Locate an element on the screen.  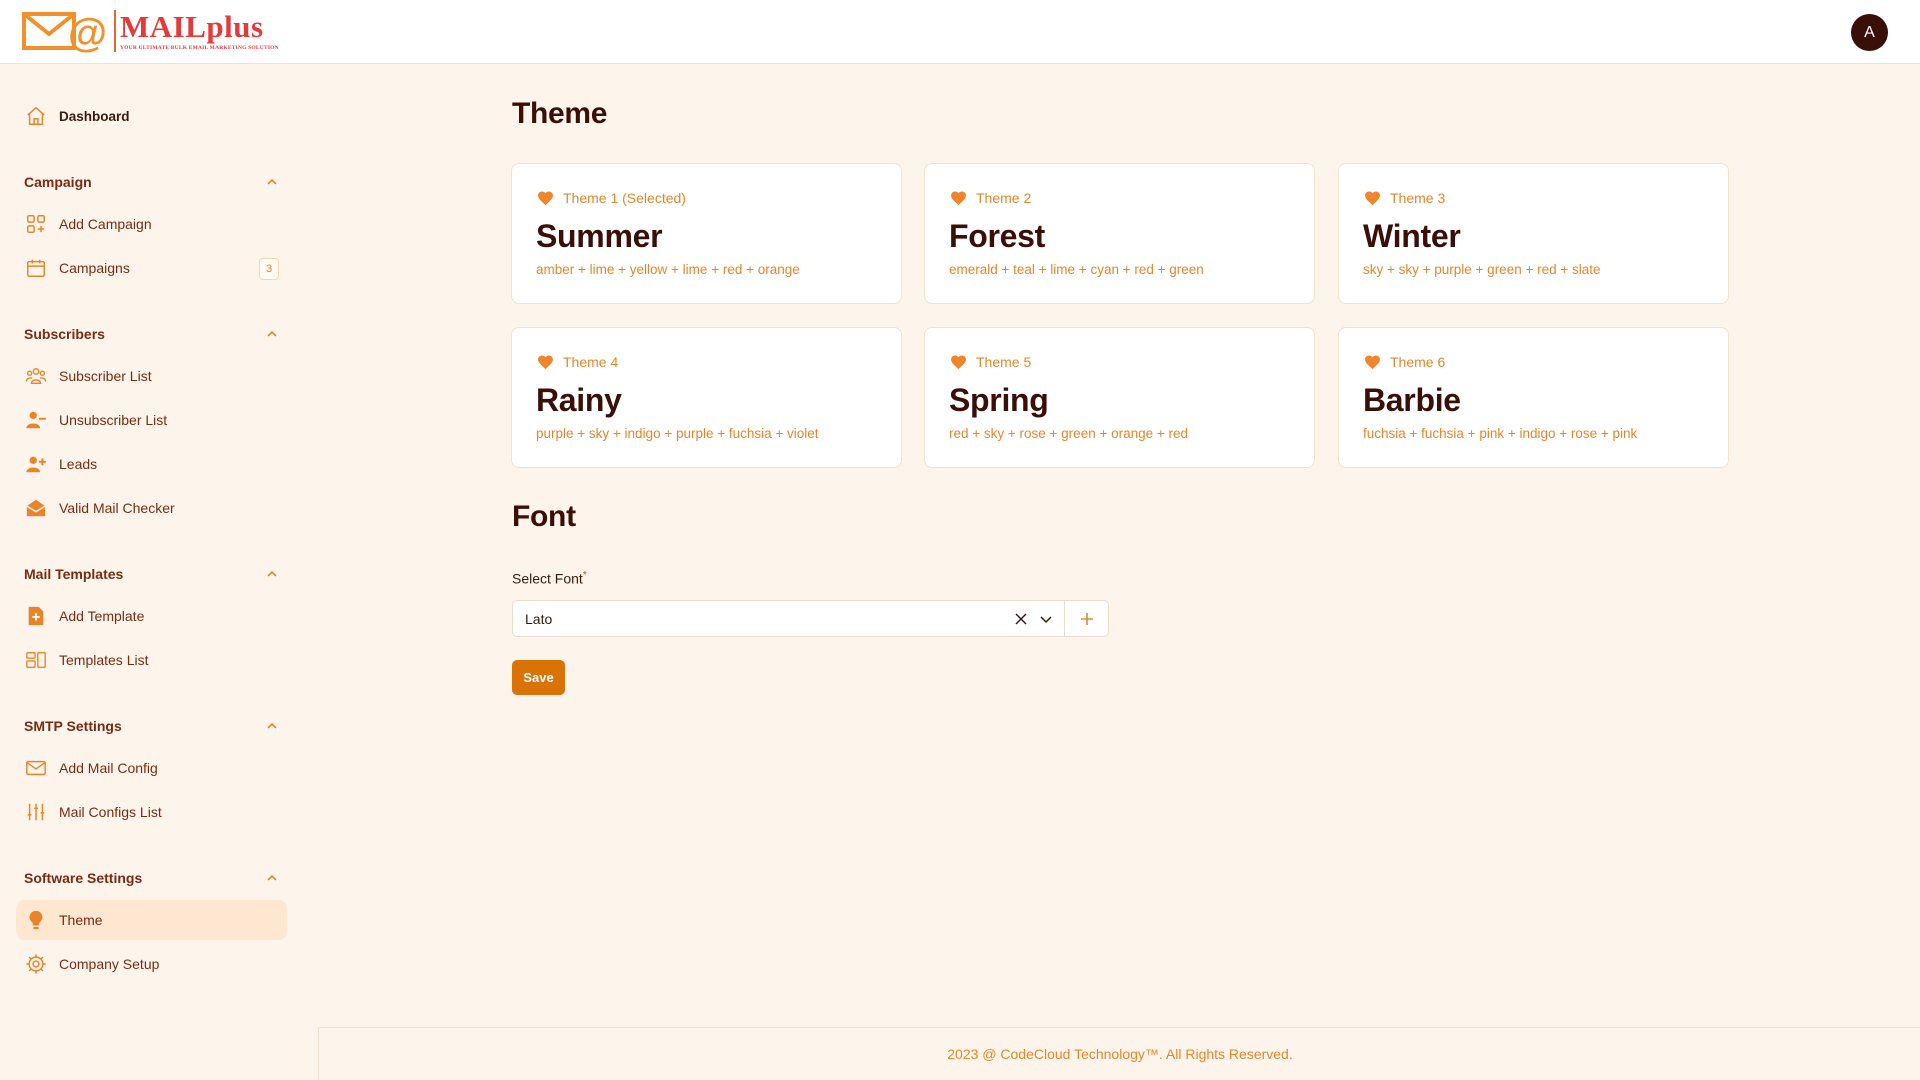
section-subscribers: Subscribers is located at coordinates (151, 334).